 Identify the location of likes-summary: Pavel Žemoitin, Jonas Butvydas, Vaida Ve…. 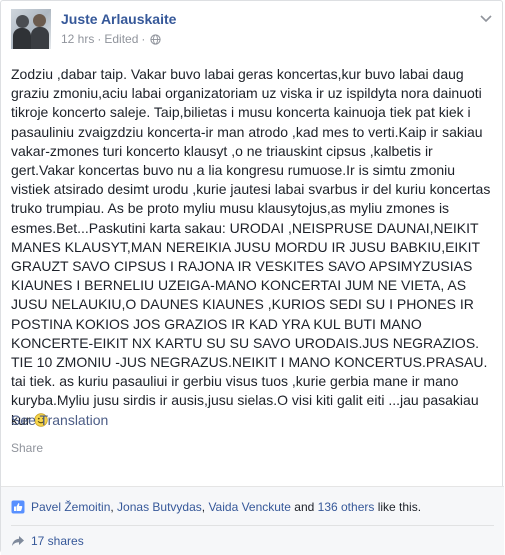
(253, 507).